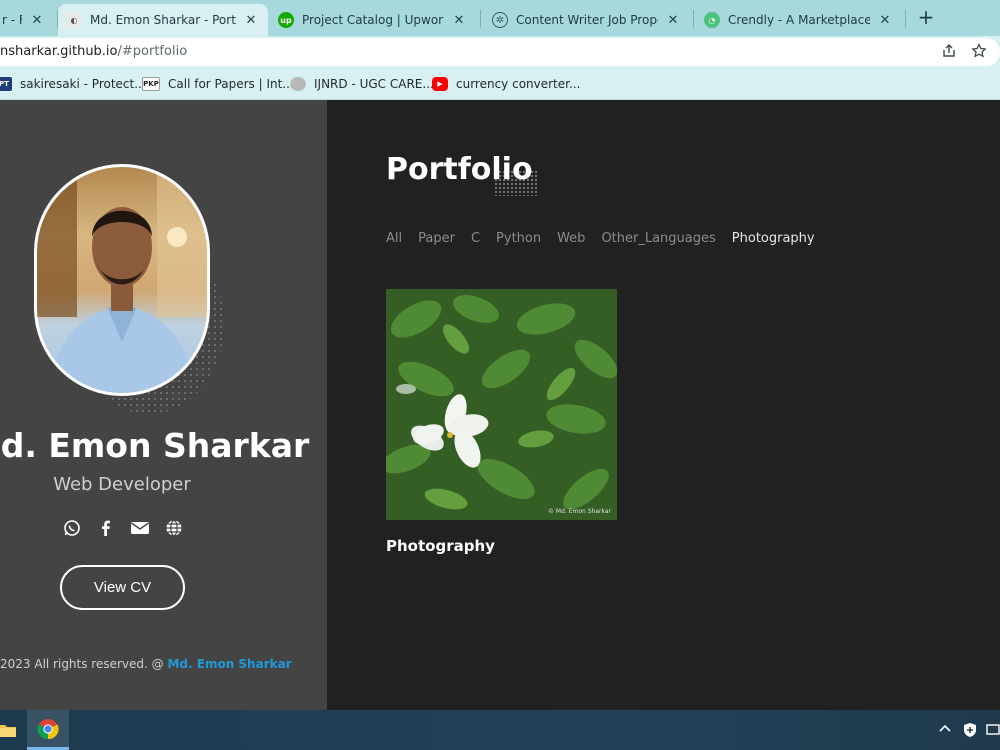 The height and width of the screenshot is (750, 1000). Describe the element at coordinates (6, 84) in the screenshot. I see `pt-favicon-icon: PT` at that location.